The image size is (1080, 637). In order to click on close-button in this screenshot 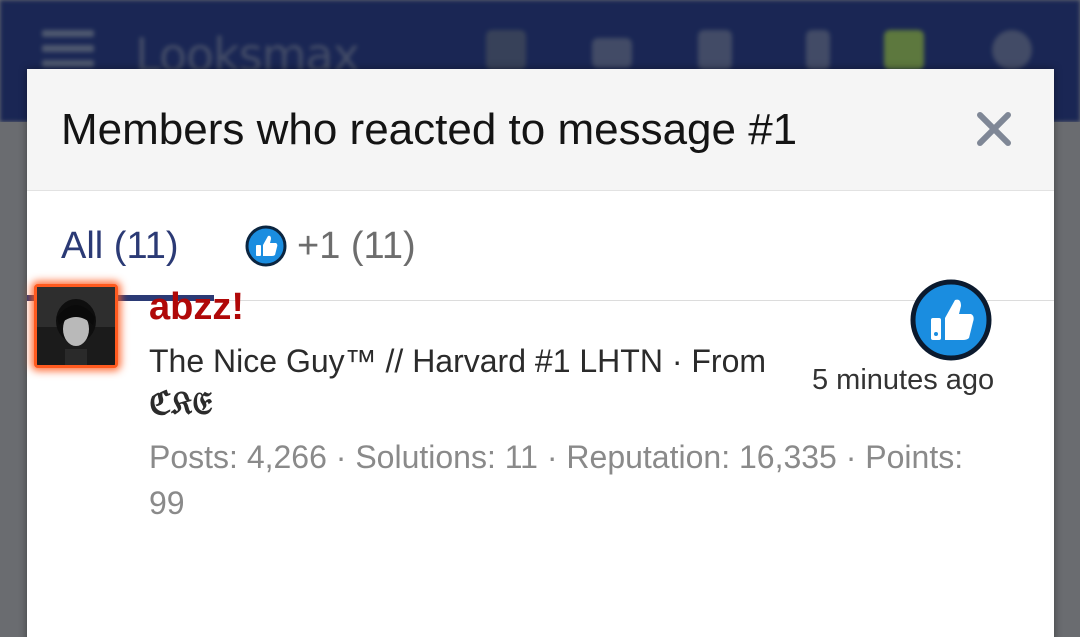, I will do `click(994, 129)`.